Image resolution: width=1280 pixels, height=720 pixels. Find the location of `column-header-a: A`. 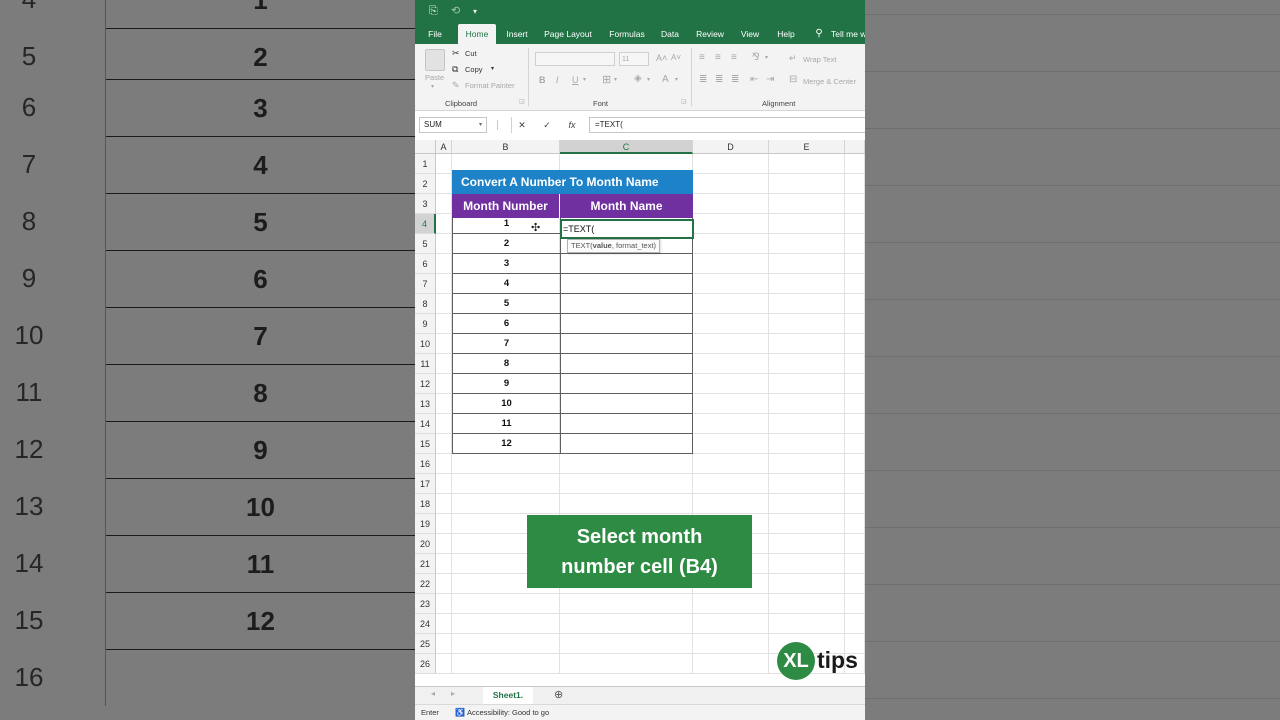

column-header-a: A is located at coordinates (444, 147).